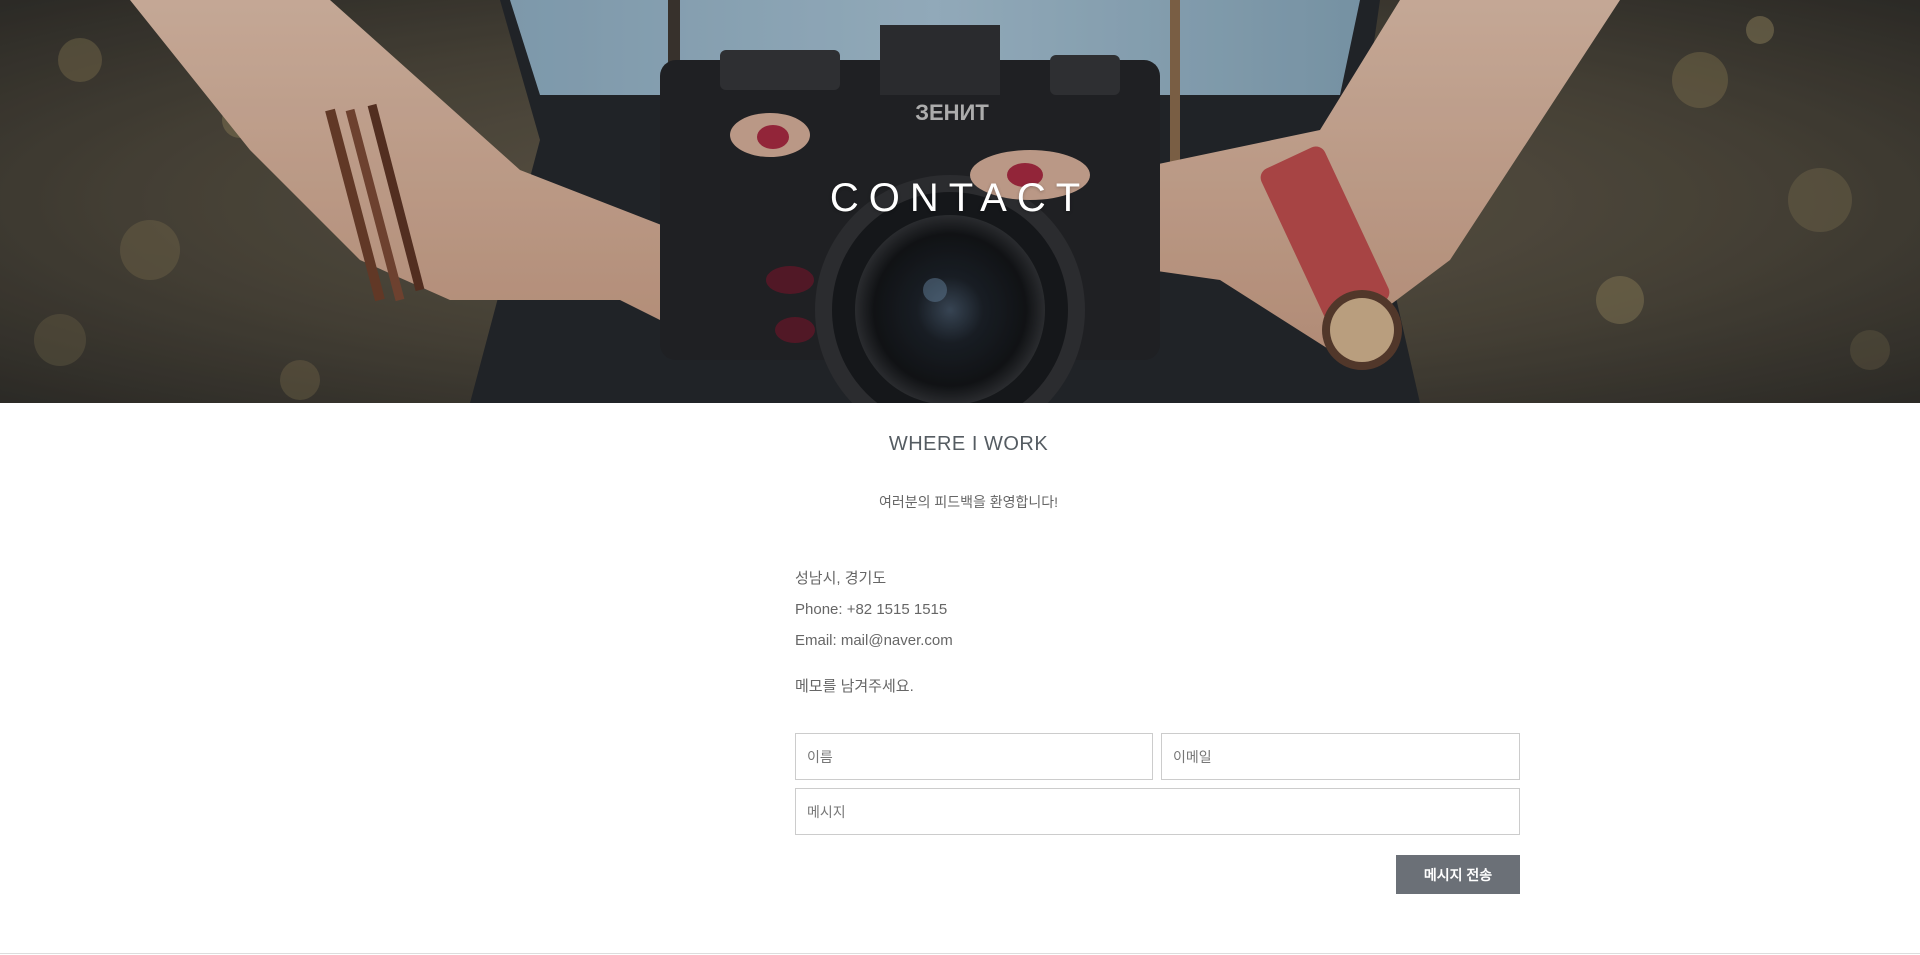  I want to click on footer-divider, so click(960, 953).